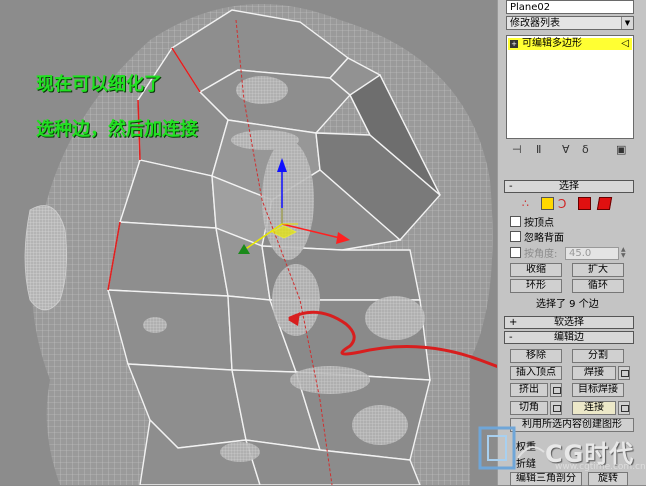 The height and width of the screenshot is (486, 646). I want to click on chevron-down-icon: ▼, so click(627, 23).